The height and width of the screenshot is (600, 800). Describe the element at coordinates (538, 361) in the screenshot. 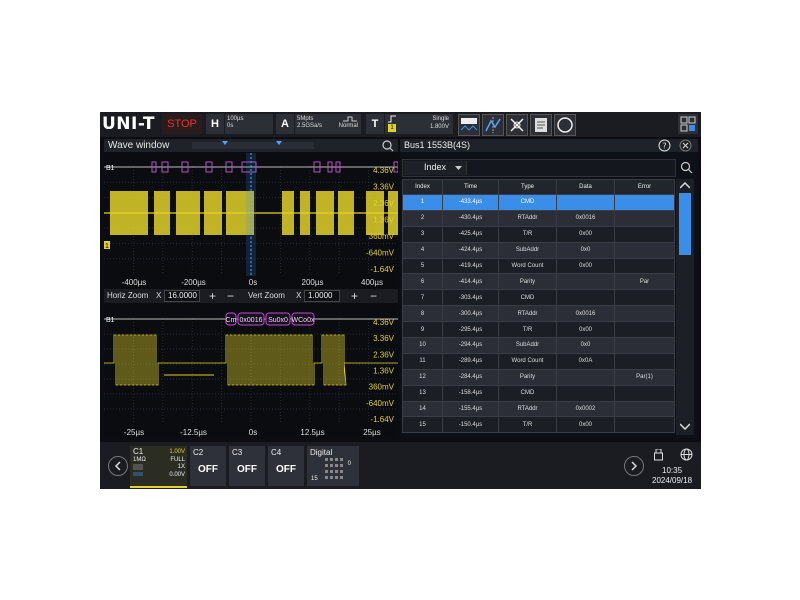

I see `table-row: 11 -289.4µs Word Count 0x0A` at that location.